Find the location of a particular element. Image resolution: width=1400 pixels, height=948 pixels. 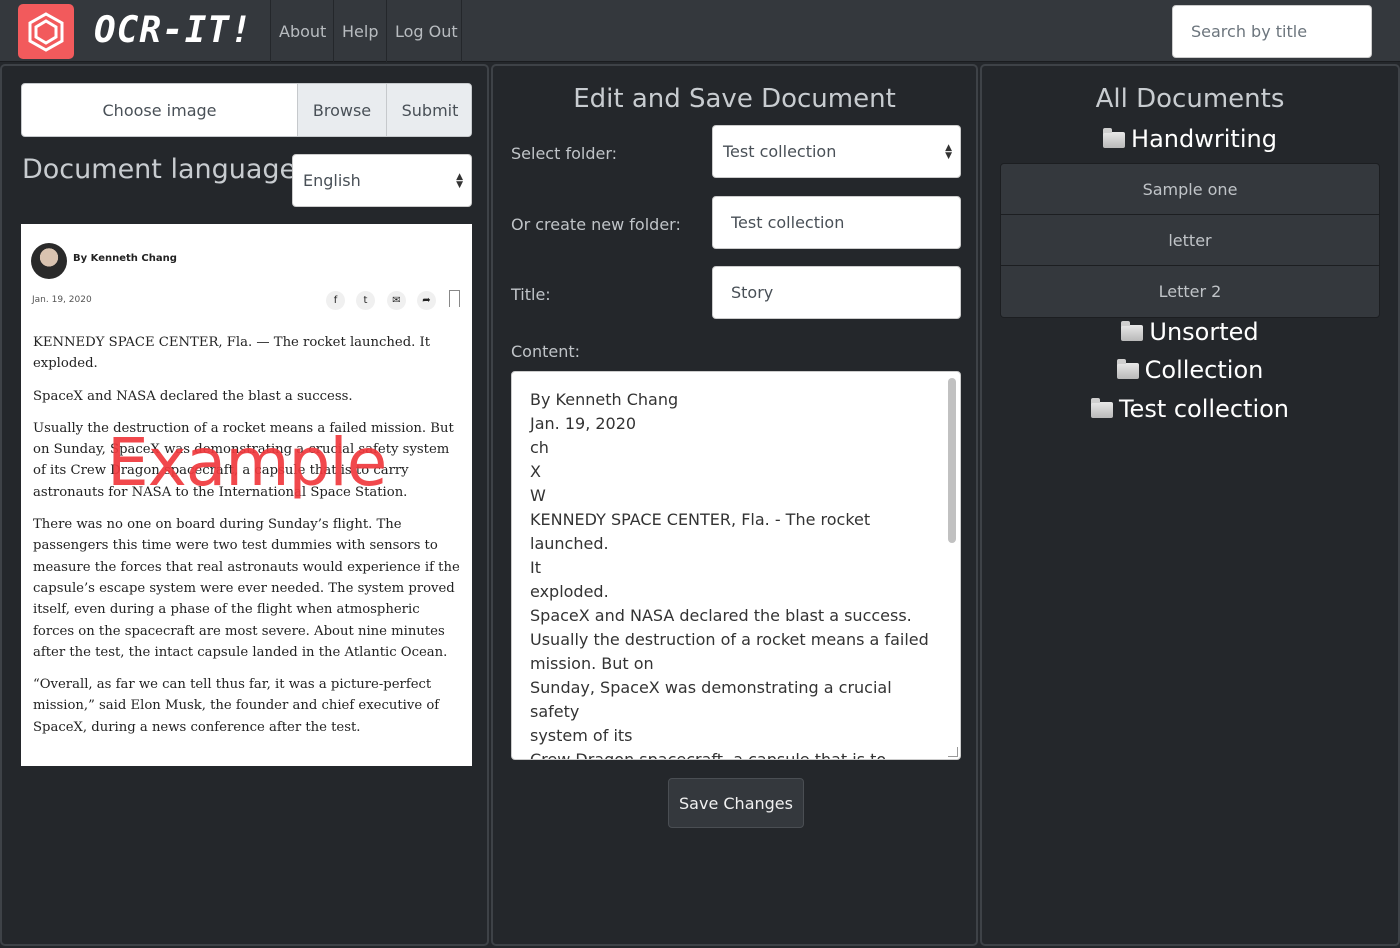

title-input is located at coordinates (836, 292).